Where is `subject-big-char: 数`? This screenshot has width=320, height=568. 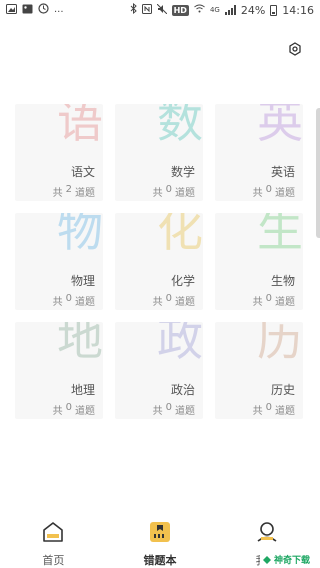 subject-big-char: 数 is located at coordinates (180, 126).